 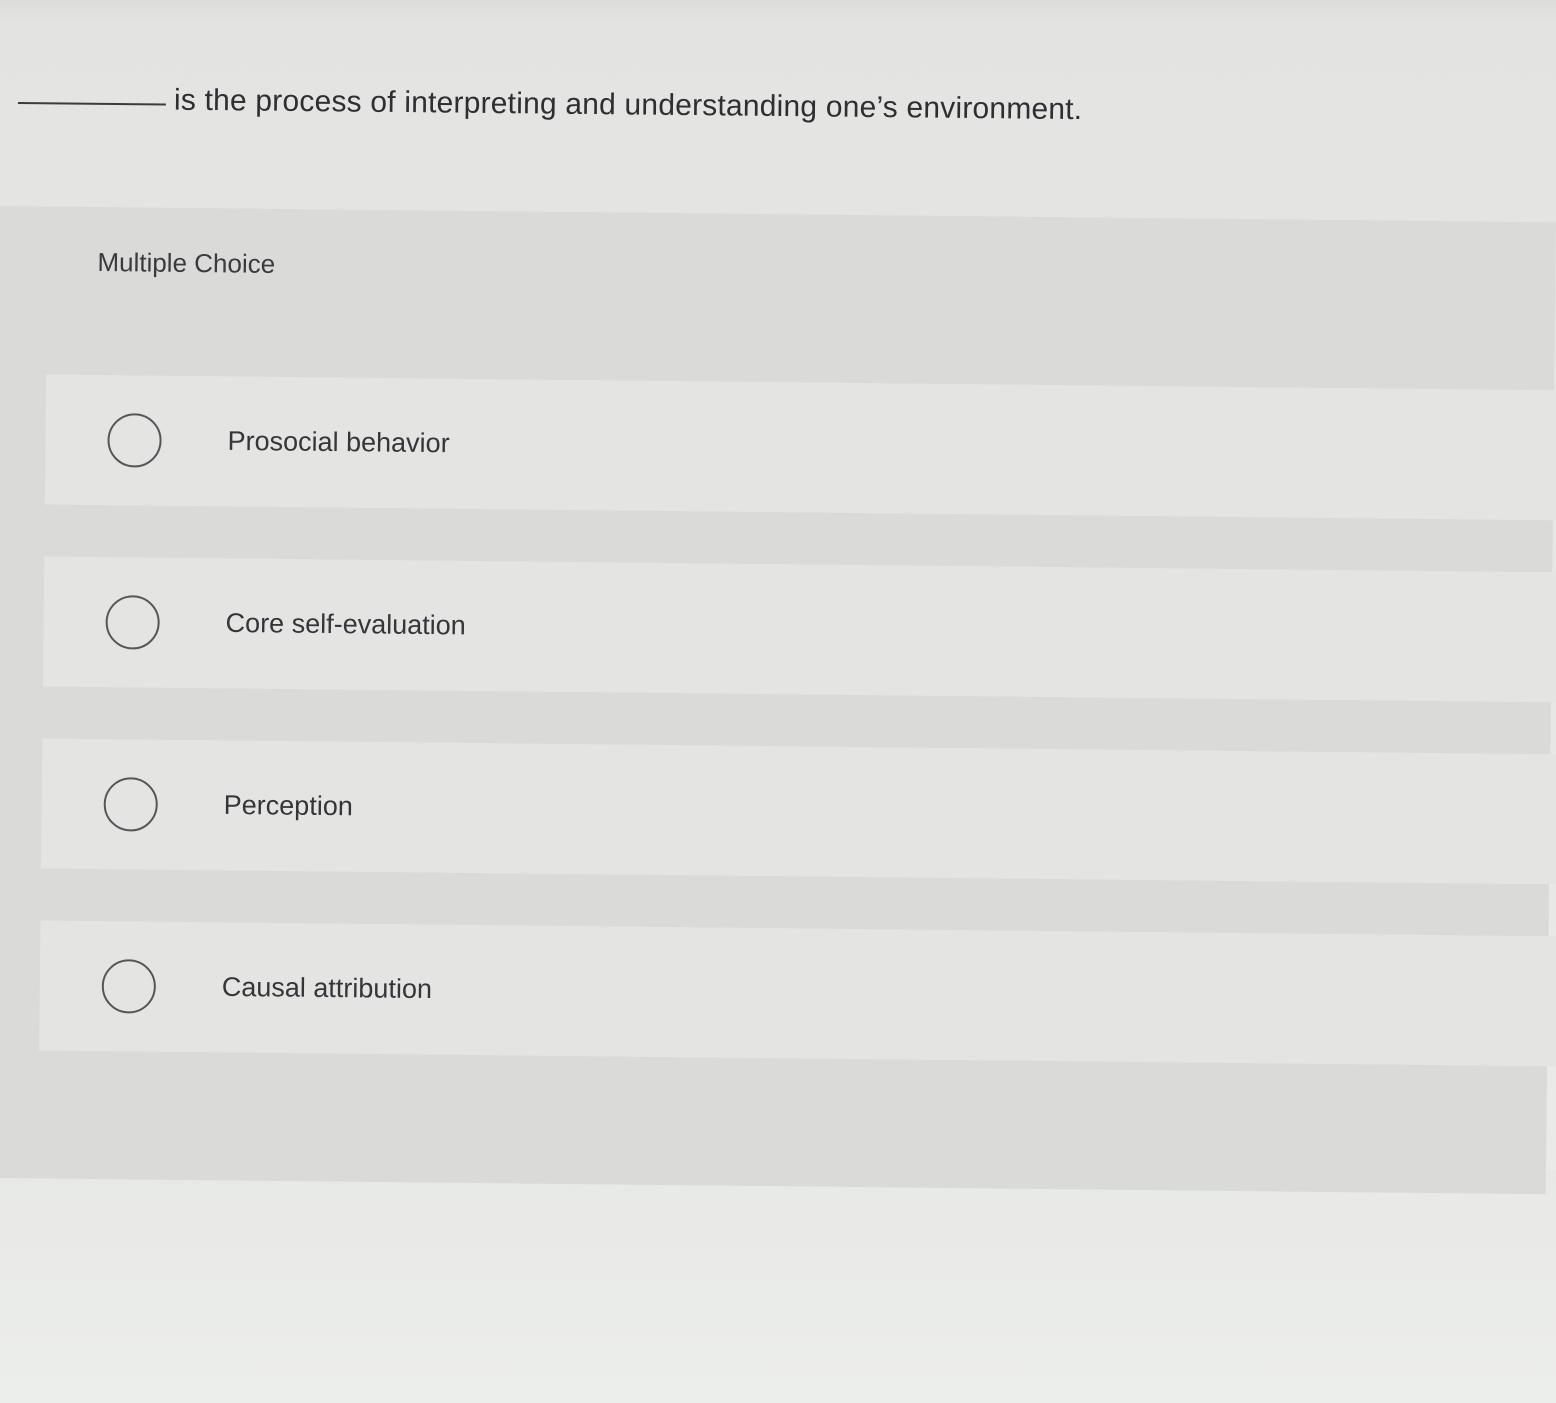 I want to click on top-rule, so click(x=778, y=11).